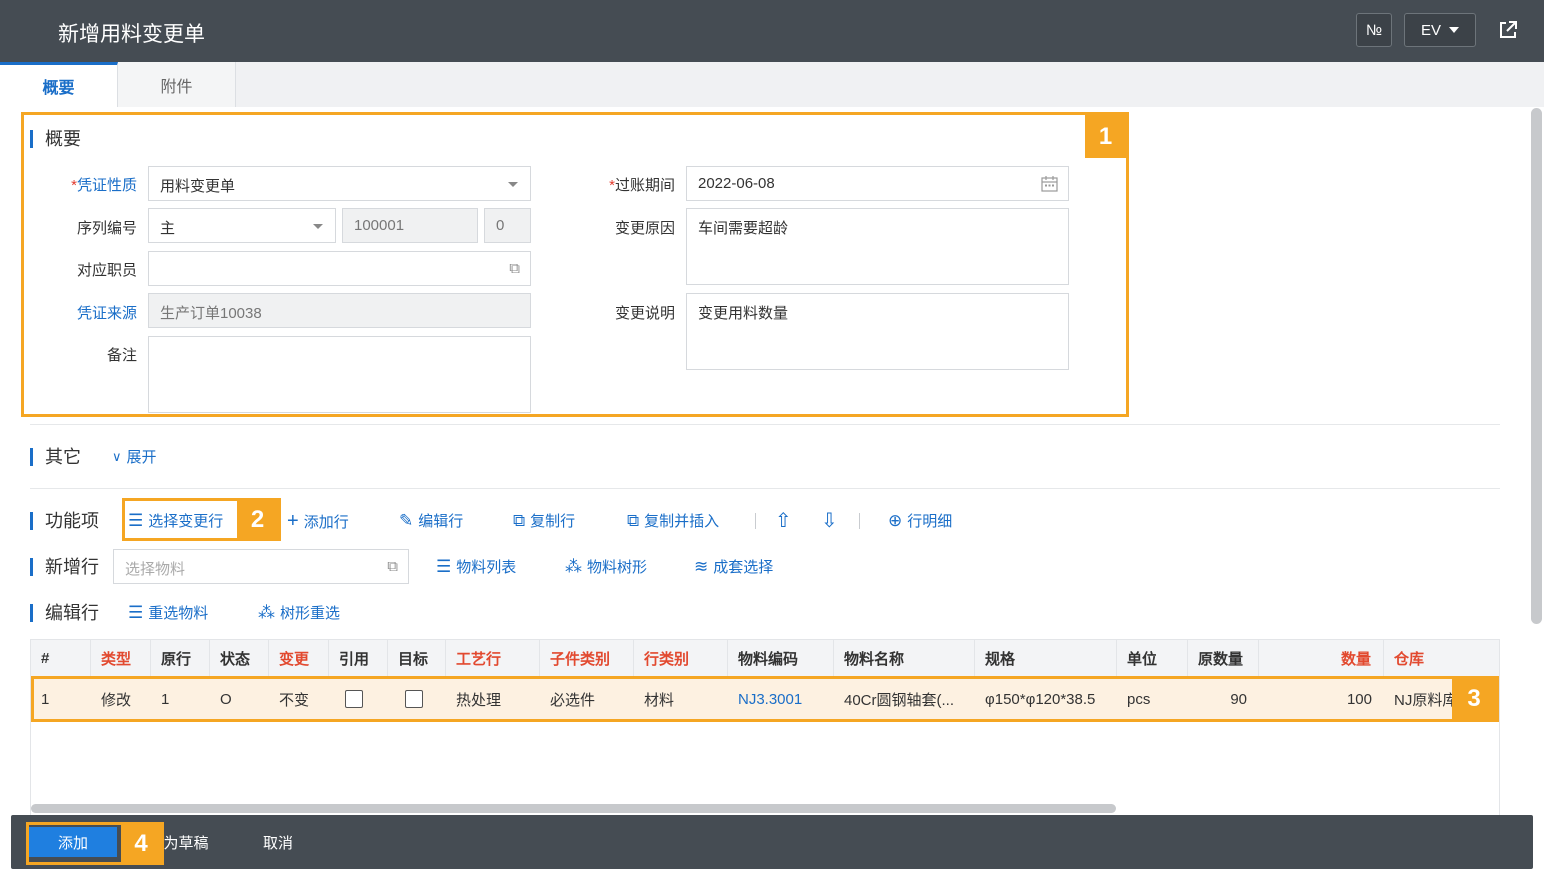 This screenshot has width=1544, height=881. What do you see at coordinates (573, 808) in the screenshot?
I see `horizontal-scrollbar` at bounding box center [573, 808].